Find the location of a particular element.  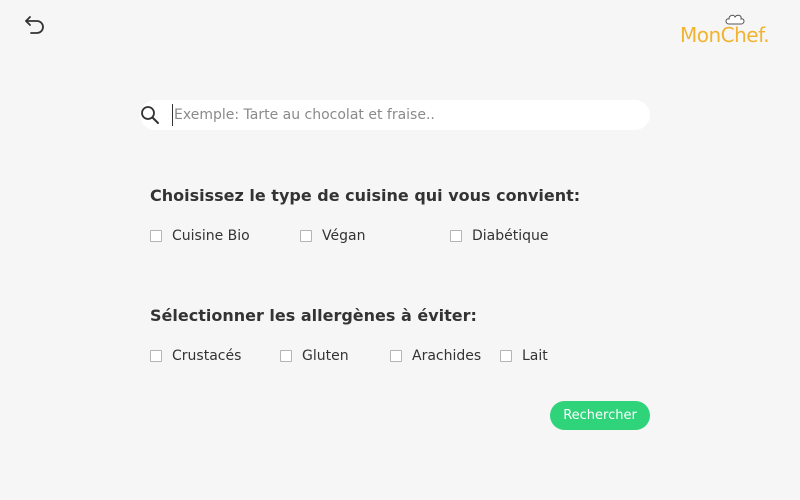

checkbox-gluten: Gluten is located at coordinates (314, 356).